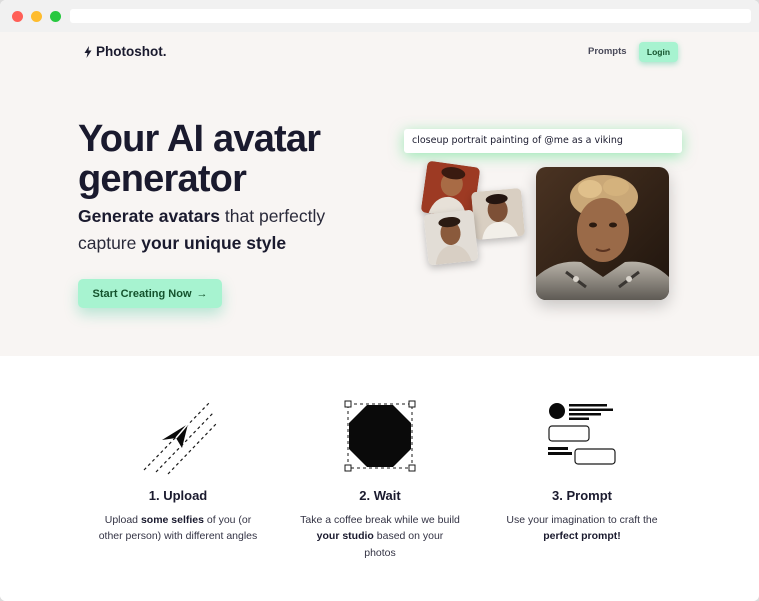 This screenshot has width=759, height=601. What do you see at coordinates (142, 293) in the screenshot?
I see `start-creating-label: Start Creating Now` at bounding box center [142, 293].